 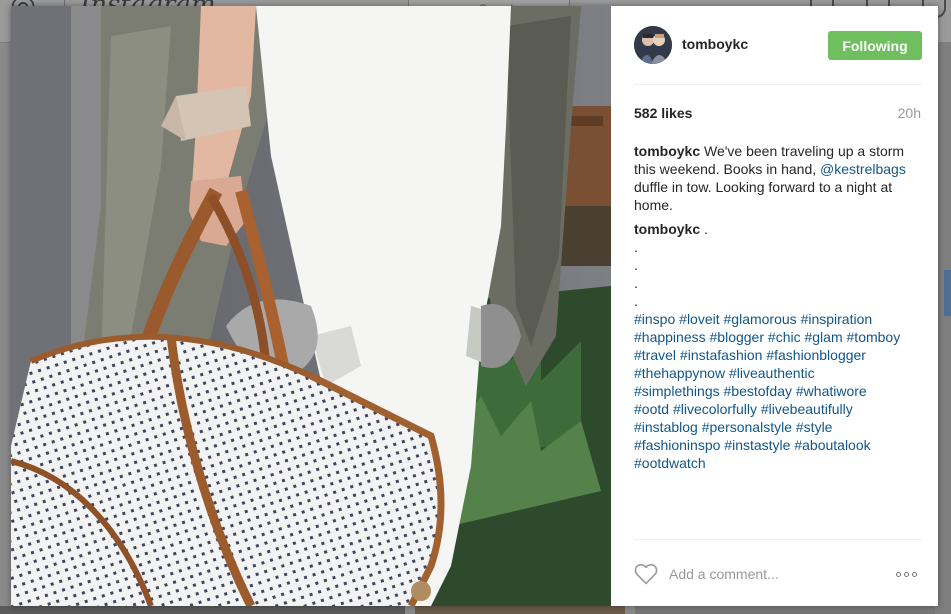 What do you see at coordinates (677, 445) in the screenshot?
I see `hashtag-link: #fashioninspo` at bounding box center [677, 445].